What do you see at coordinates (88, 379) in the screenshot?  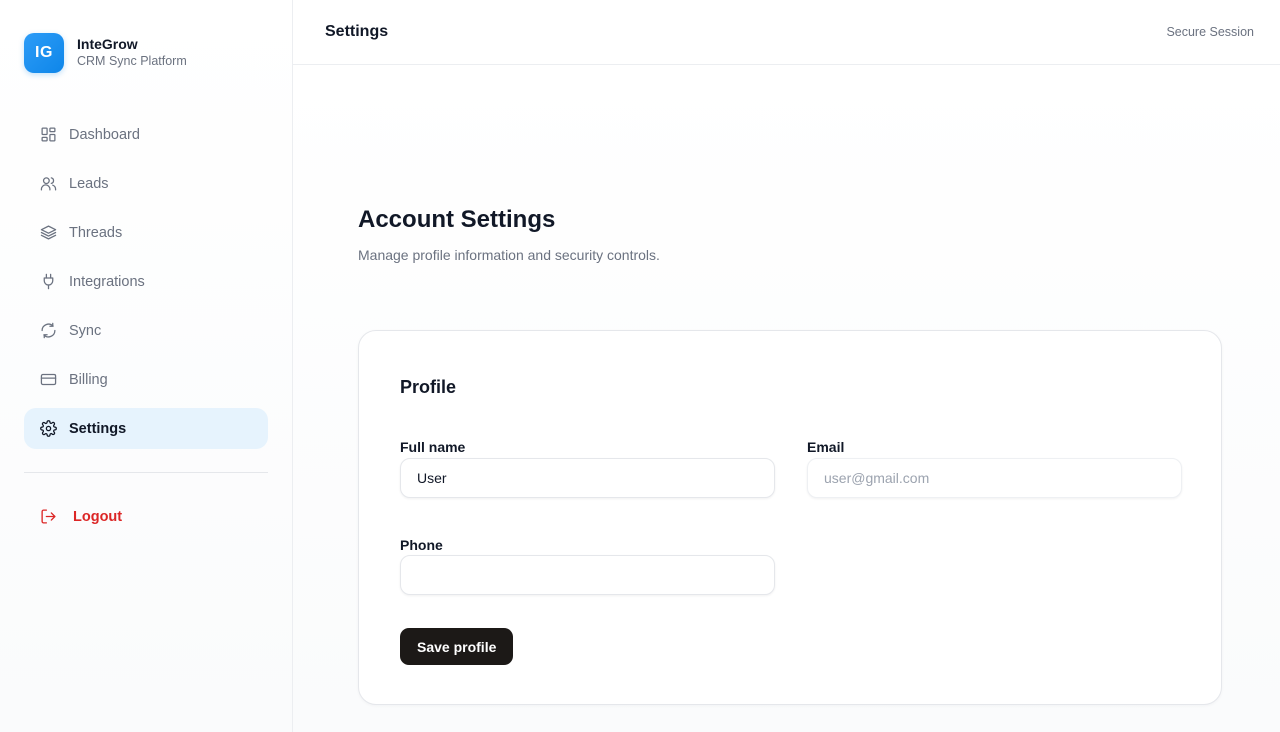 I see `sidebar-item-label: Billing` at bounding box center [88, 379].